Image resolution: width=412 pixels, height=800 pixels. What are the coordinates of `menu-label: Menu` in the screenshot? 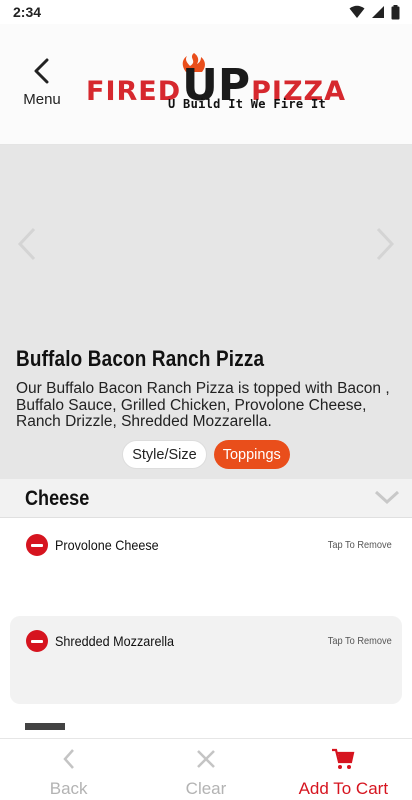 It's located at (42, 99).